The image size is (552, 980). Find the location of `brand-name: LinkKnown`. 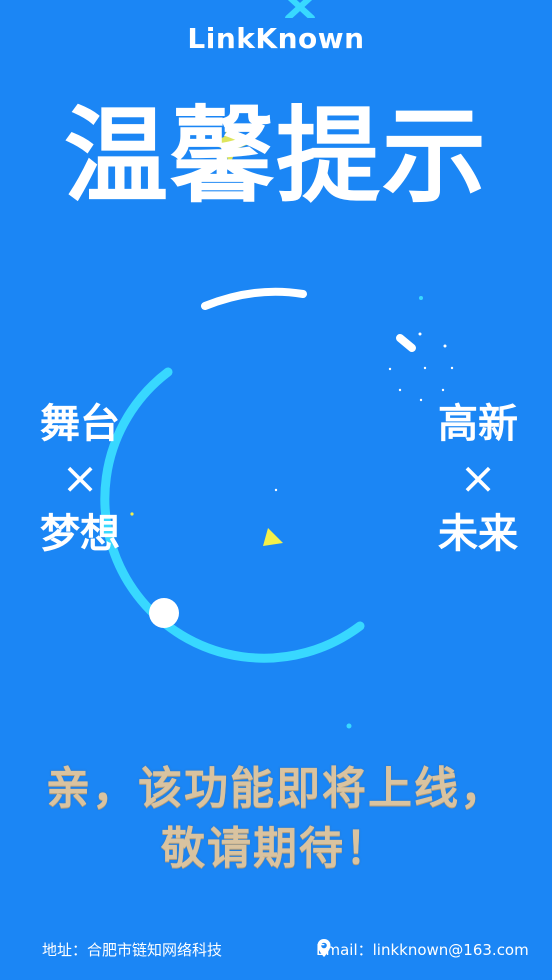

brand-name: LinkKnown is located at coordinates (276, 38).